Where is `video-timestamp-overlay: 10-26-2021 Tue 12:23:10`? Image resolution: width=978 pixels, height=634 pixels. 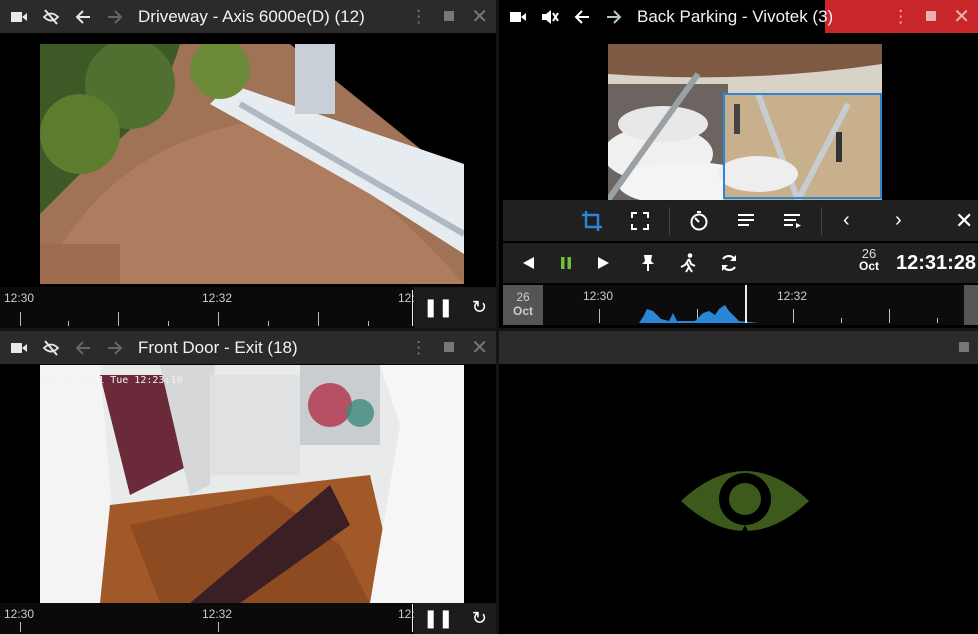 video-timestamp-overlay: 10-26-2021 Tue 12:23:10 is located at coordinates (113, 380).